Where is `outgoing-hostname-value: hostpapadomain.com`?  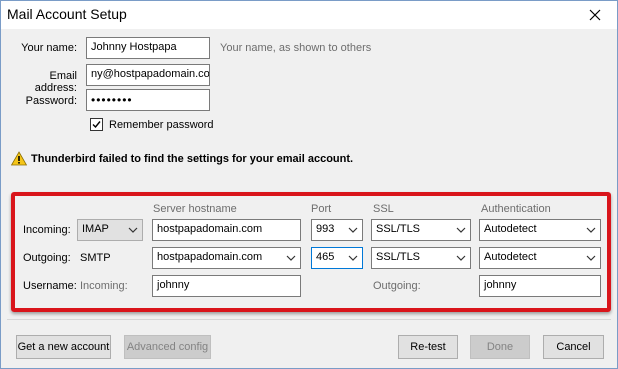 outgoing-hostname-value: hostpapadomain.com is located at coordinates (210, 257).